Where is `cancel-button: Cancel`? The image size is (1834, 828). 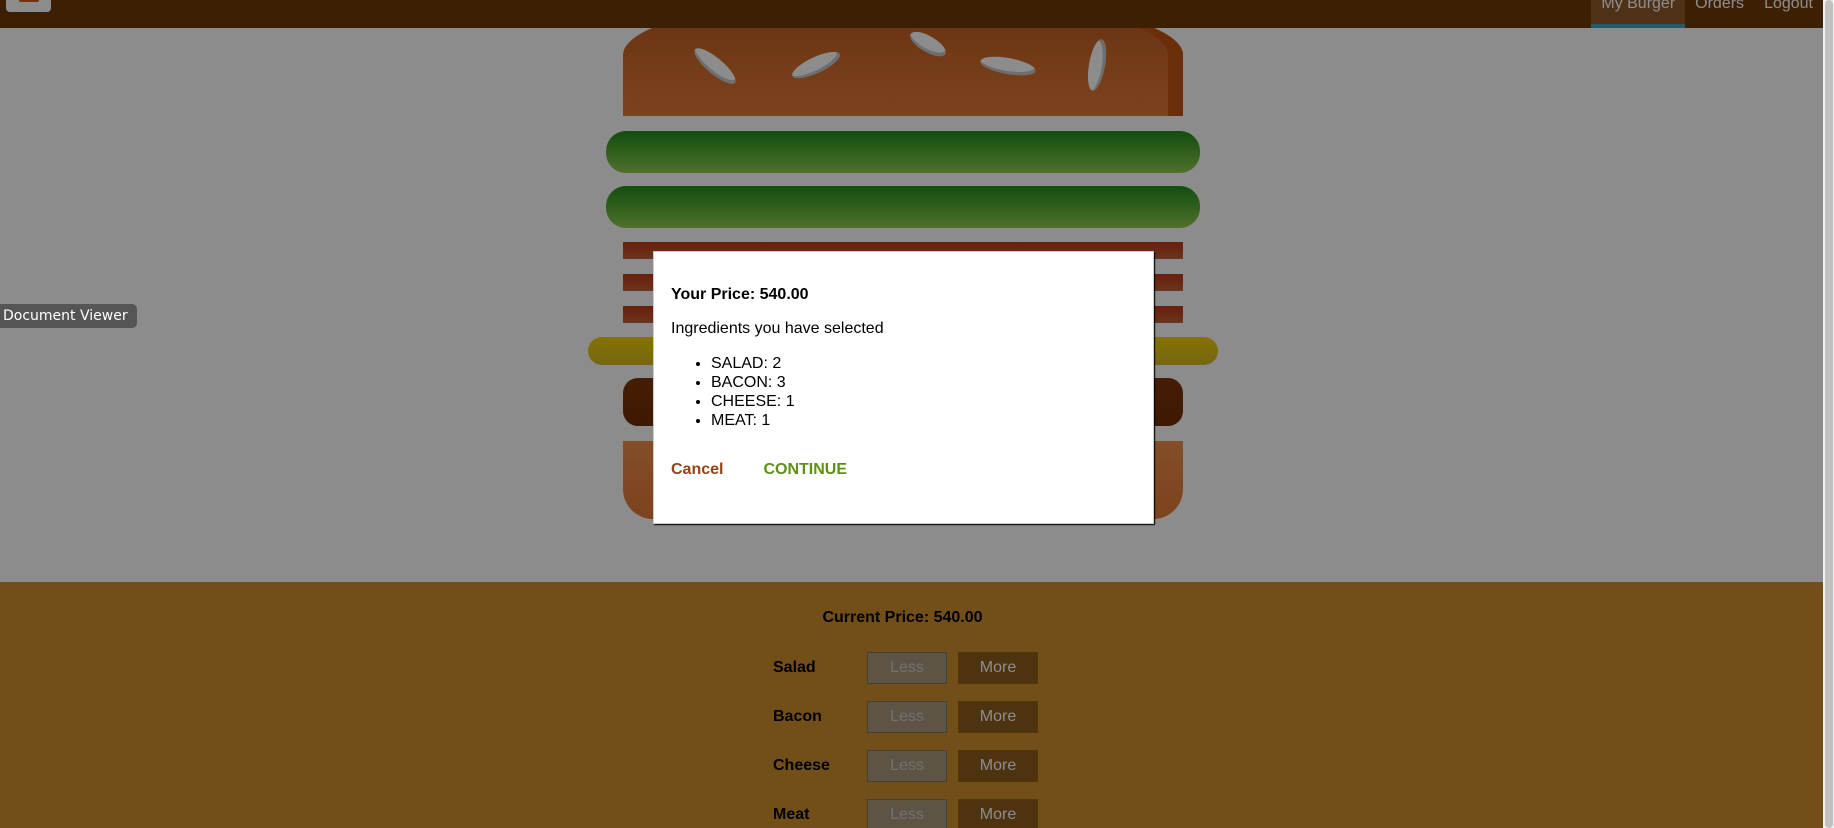 cancel-button: Cancel is located at coordinates (697, 470).